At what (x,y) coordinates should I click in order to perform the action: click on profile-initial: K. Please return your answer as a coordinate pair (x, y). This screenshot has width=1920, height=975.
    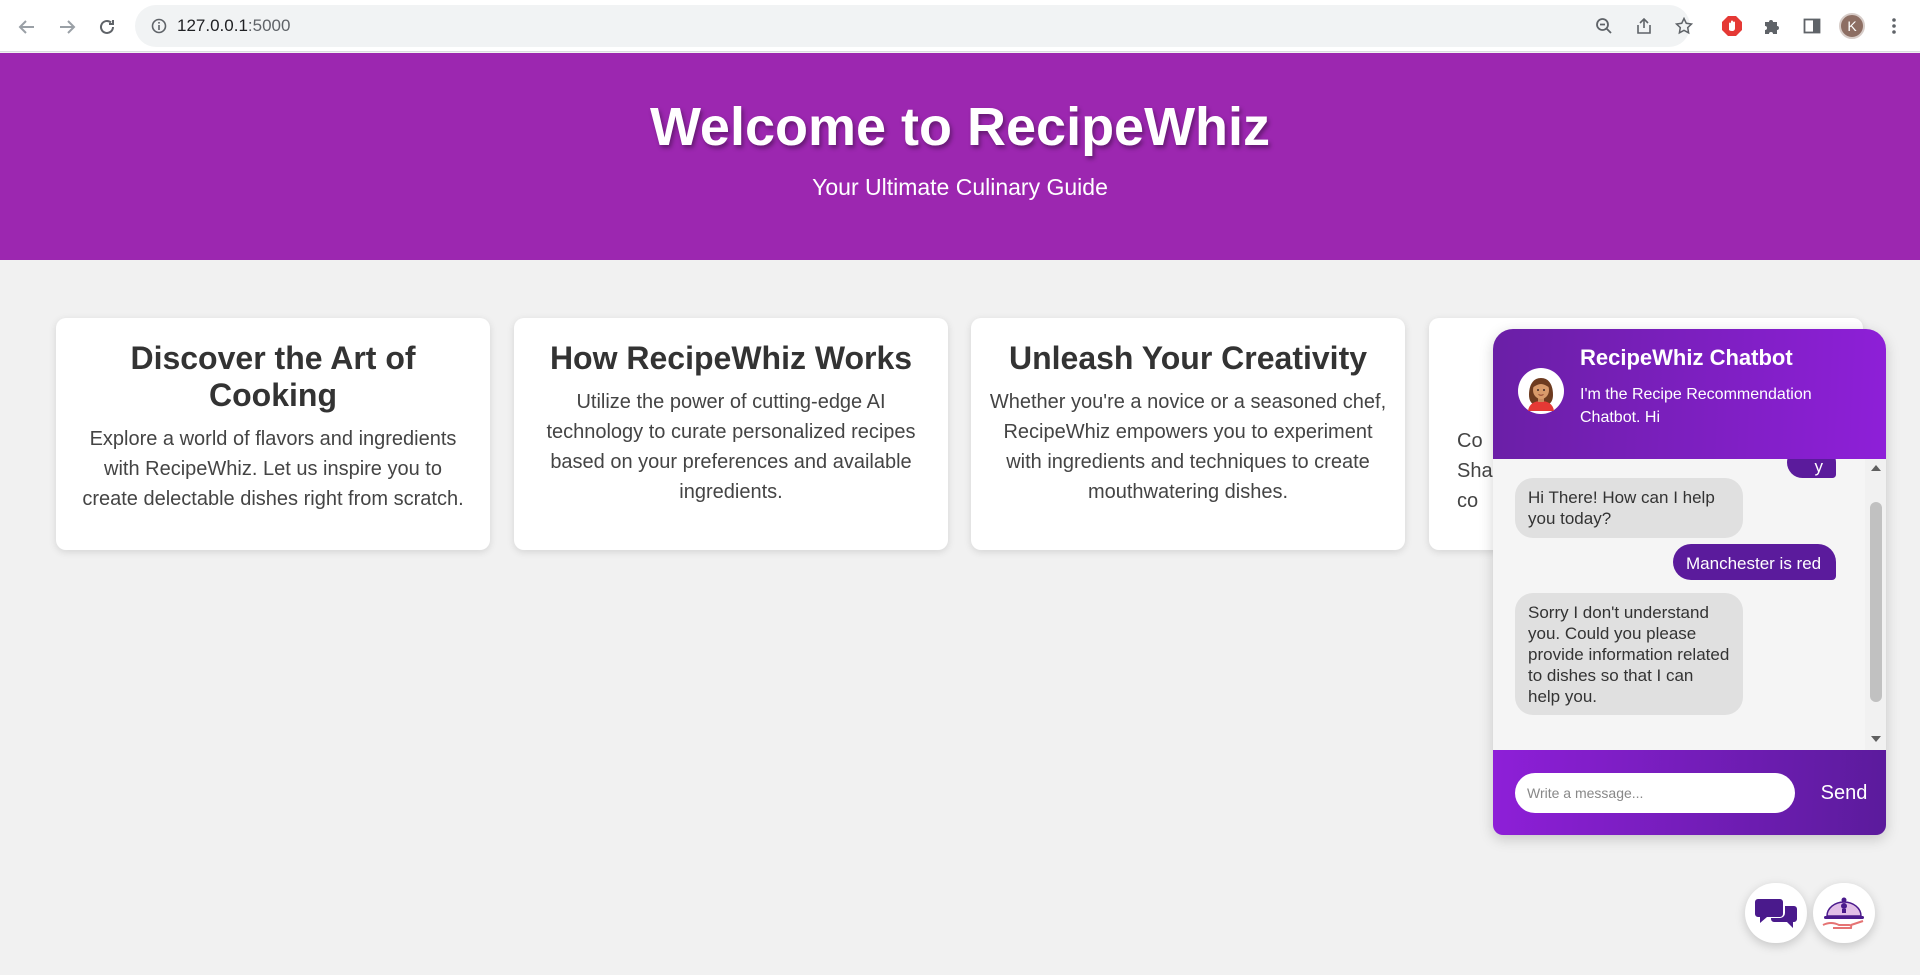
    Looking at the image, I should click on (1852, 26).